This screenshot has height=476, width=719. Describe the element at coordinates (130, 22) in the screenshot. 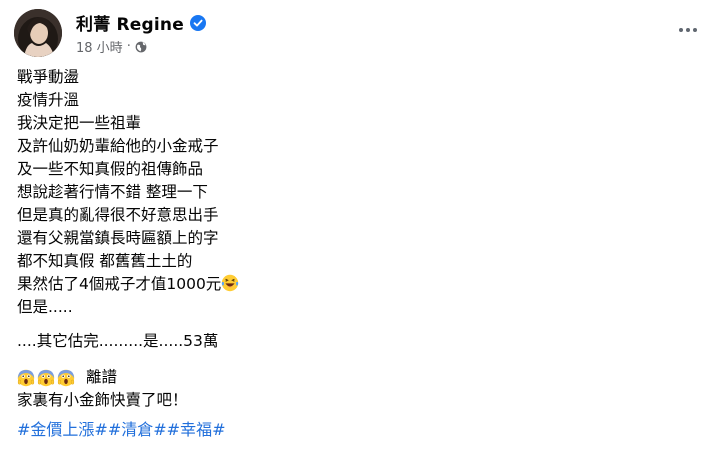

I see `author-name: 利菁 Regine` at that location.